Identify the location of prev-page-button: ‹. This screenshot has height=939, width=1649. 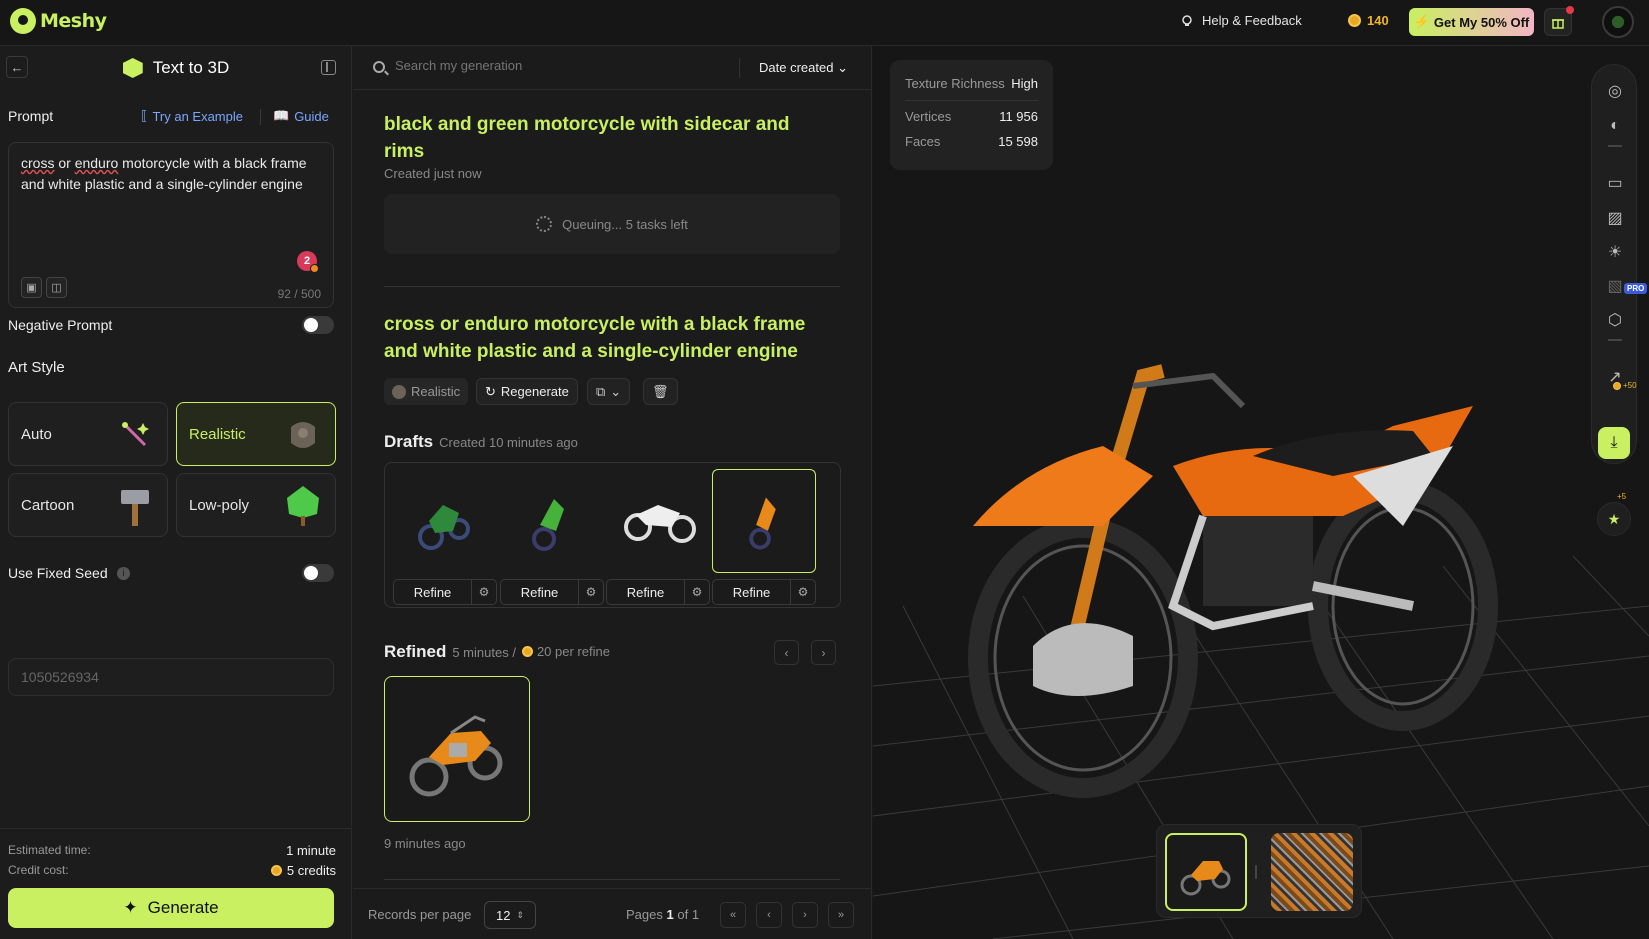
(769, 915).